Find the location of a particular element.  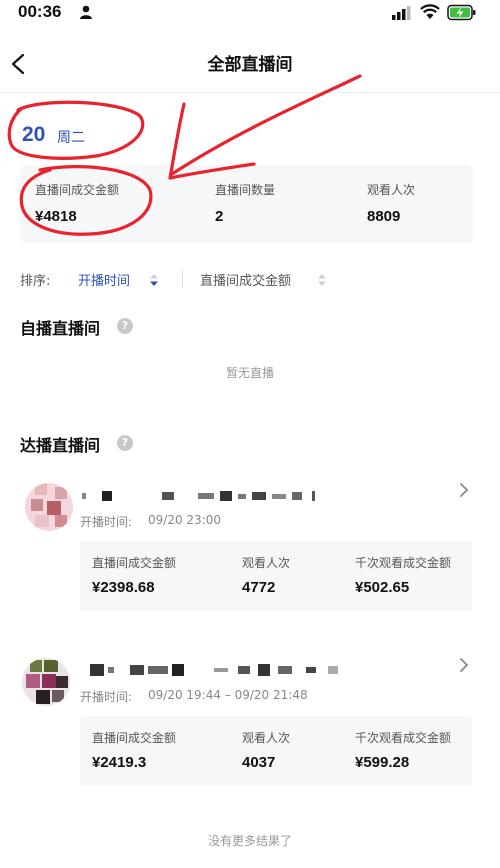

room-gpm-value: ¥599.28 is located at coordinates (382, 762).